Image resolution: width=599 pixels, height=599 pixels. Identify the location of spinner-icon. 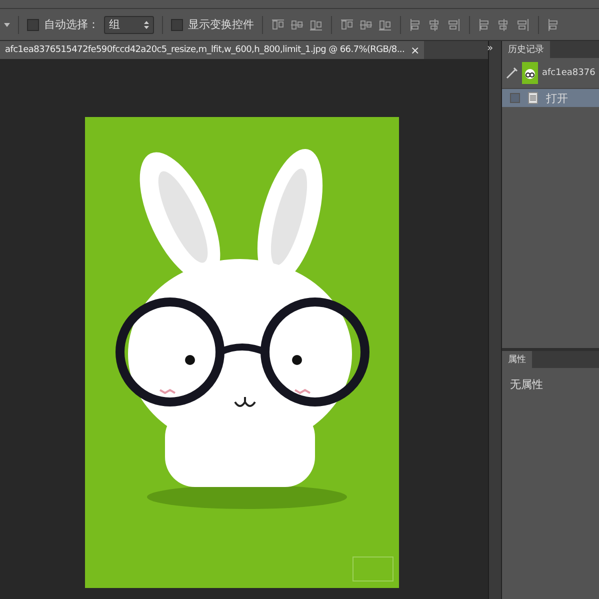
(146, 24).